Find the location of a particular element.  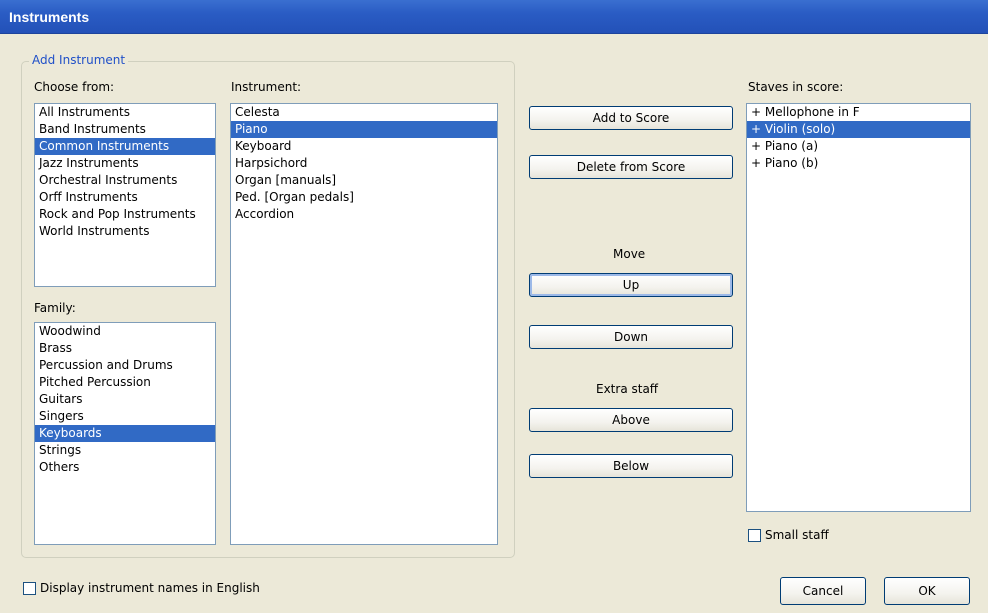

extra-staff-label: Extra staff is located at coordinates (627, 389).